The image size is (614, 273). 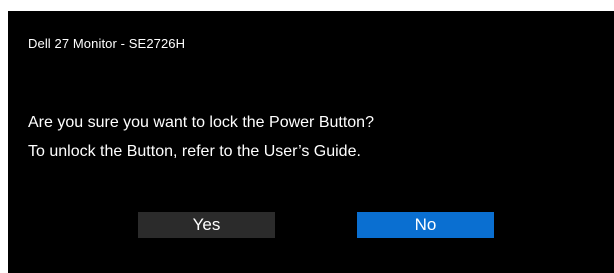 What do you see at coordinates (107, 43) in the screenshot?
I see `monitor-title: Dell 27 Monitor - SE2726H` at bounding box center [107, 43].